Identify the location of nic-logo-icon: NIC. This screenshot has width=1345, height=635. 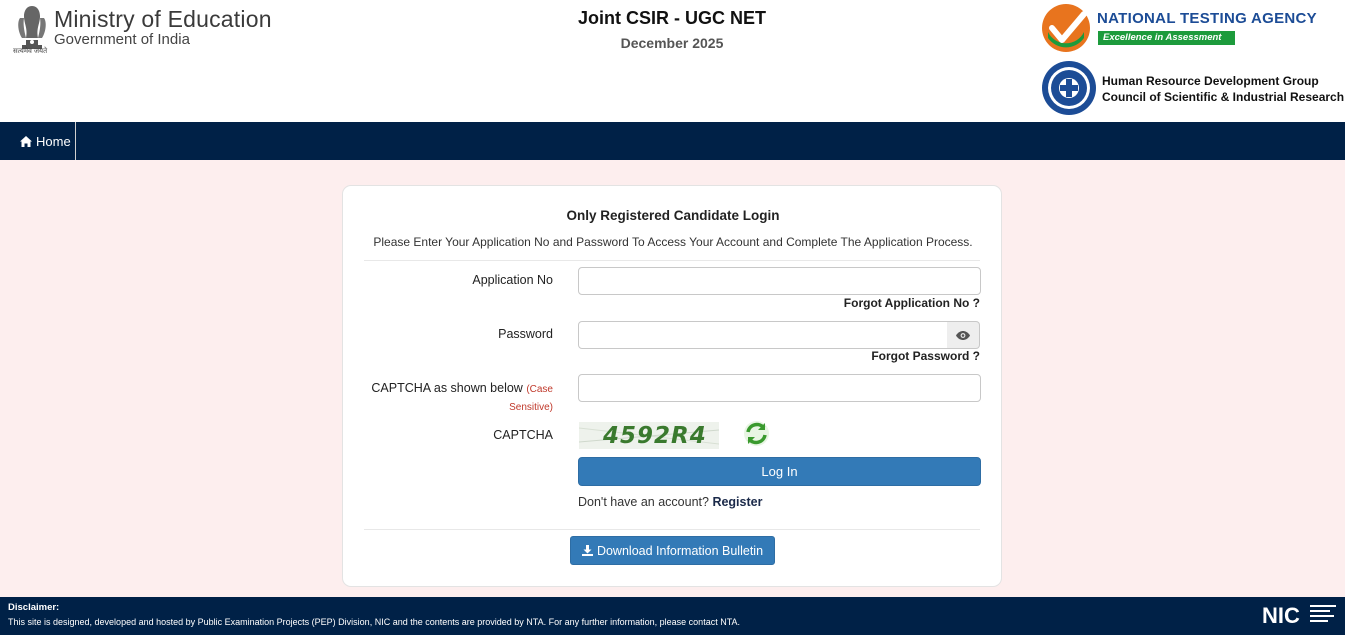
(1299, 615).